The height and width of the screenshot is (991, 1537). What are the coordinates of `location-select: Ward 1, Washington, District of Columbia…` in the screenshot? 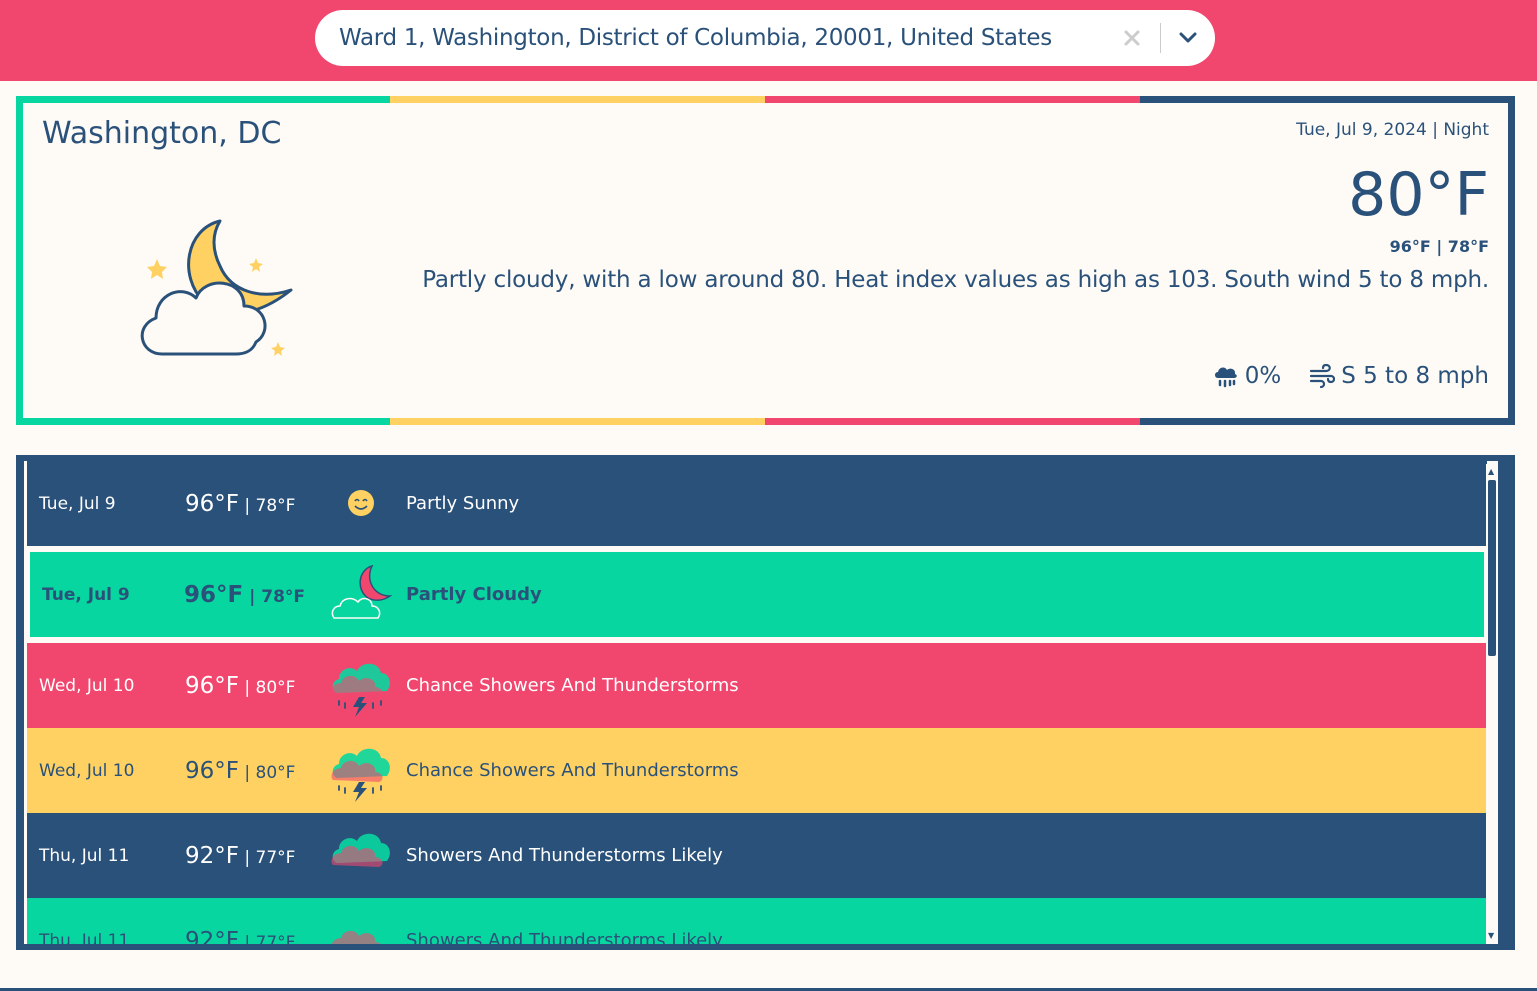 It's located at (765, 38).